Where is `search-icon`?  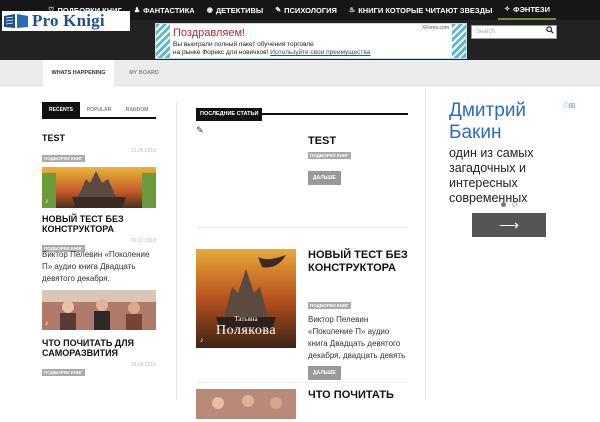 search-icon is located at coordinates (549, 32).